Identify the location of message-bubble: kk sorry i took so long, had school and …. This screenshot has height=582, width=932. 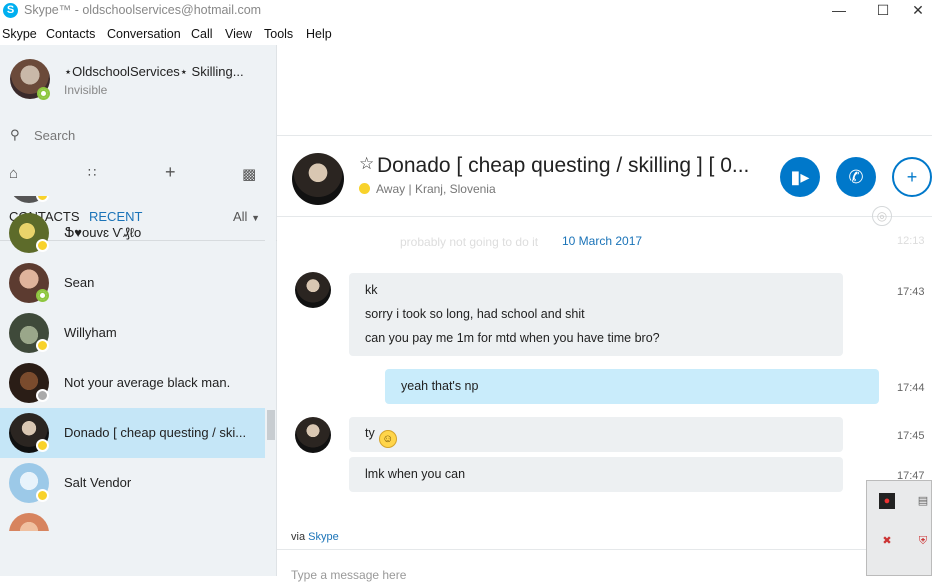
(596, 314).